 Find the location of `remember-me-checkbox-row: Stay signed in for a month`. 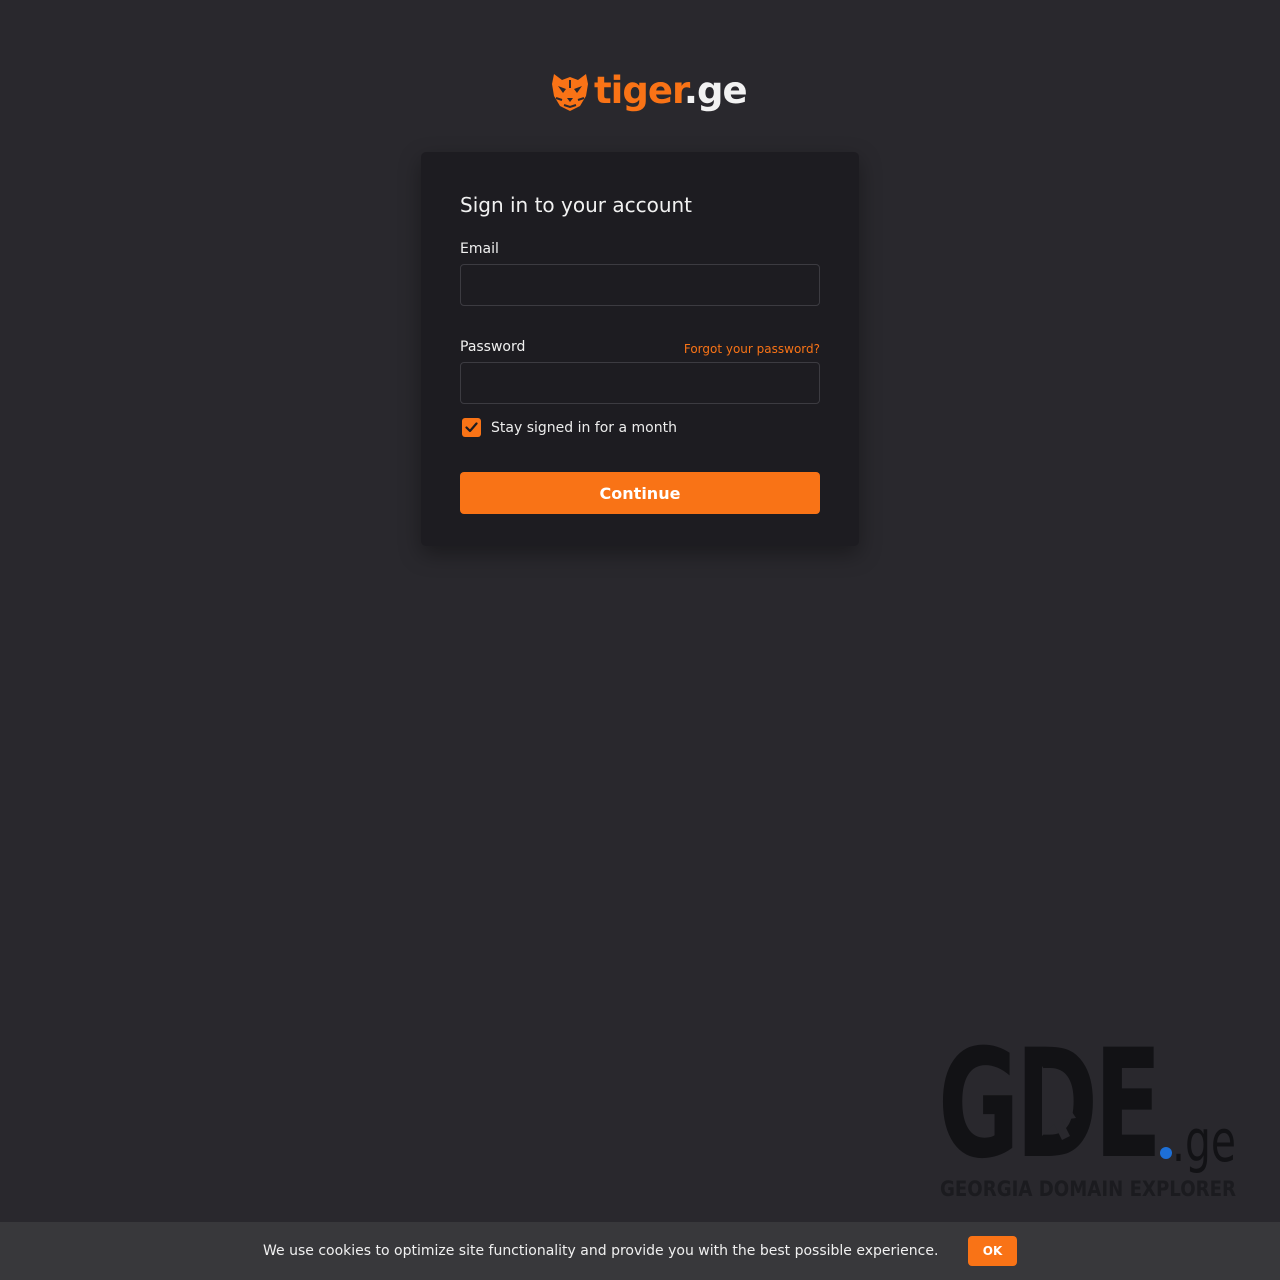

remember-me-checkbox-row: Stay signed in for a month is located at coordinates (569, 427).